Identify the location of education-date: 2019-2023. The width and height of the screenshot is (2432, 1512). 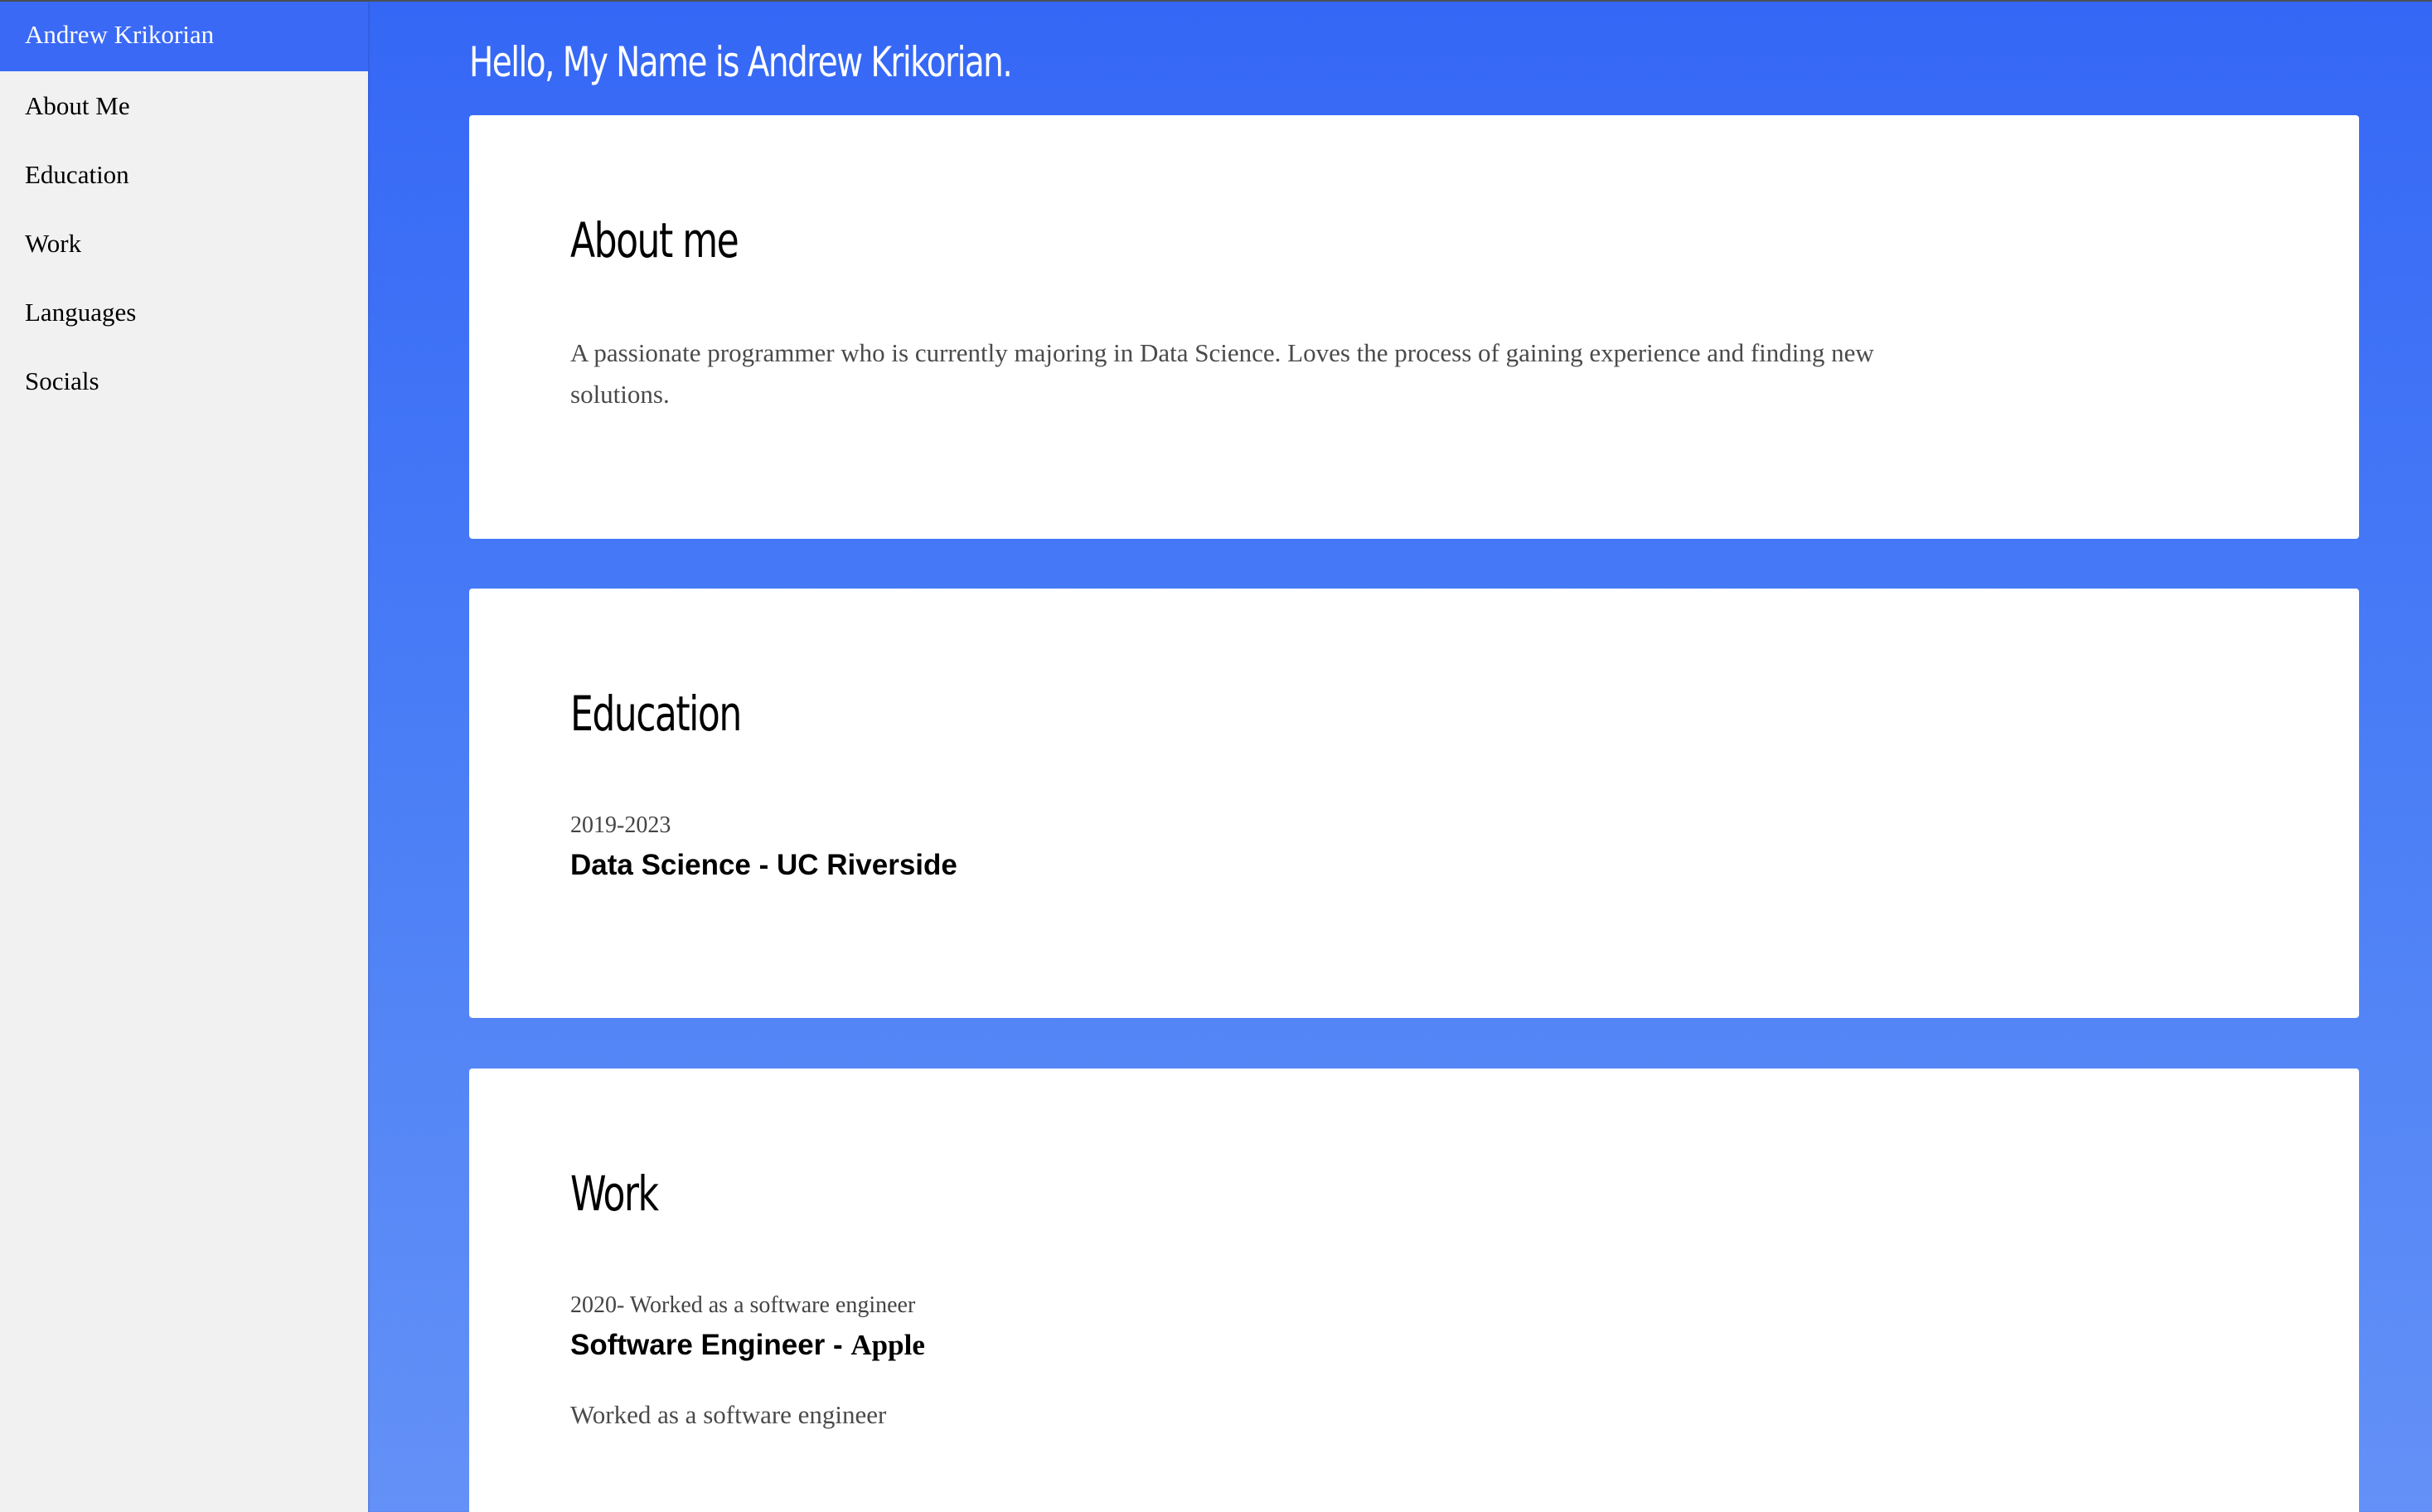
(621, 825).